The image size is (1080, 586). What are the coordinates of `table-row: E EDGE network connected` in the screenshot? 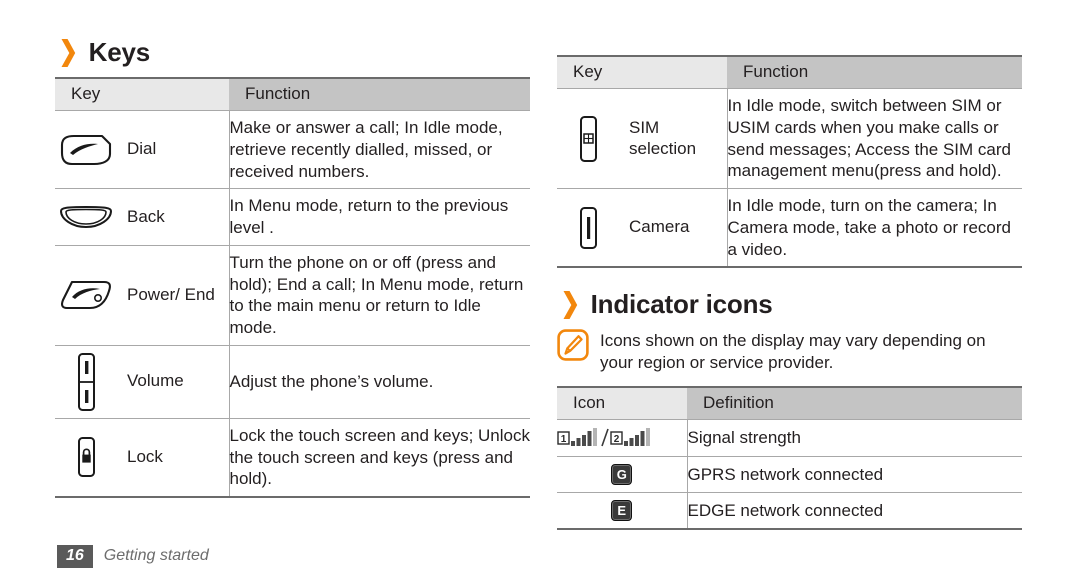 It's located at (789, 511).